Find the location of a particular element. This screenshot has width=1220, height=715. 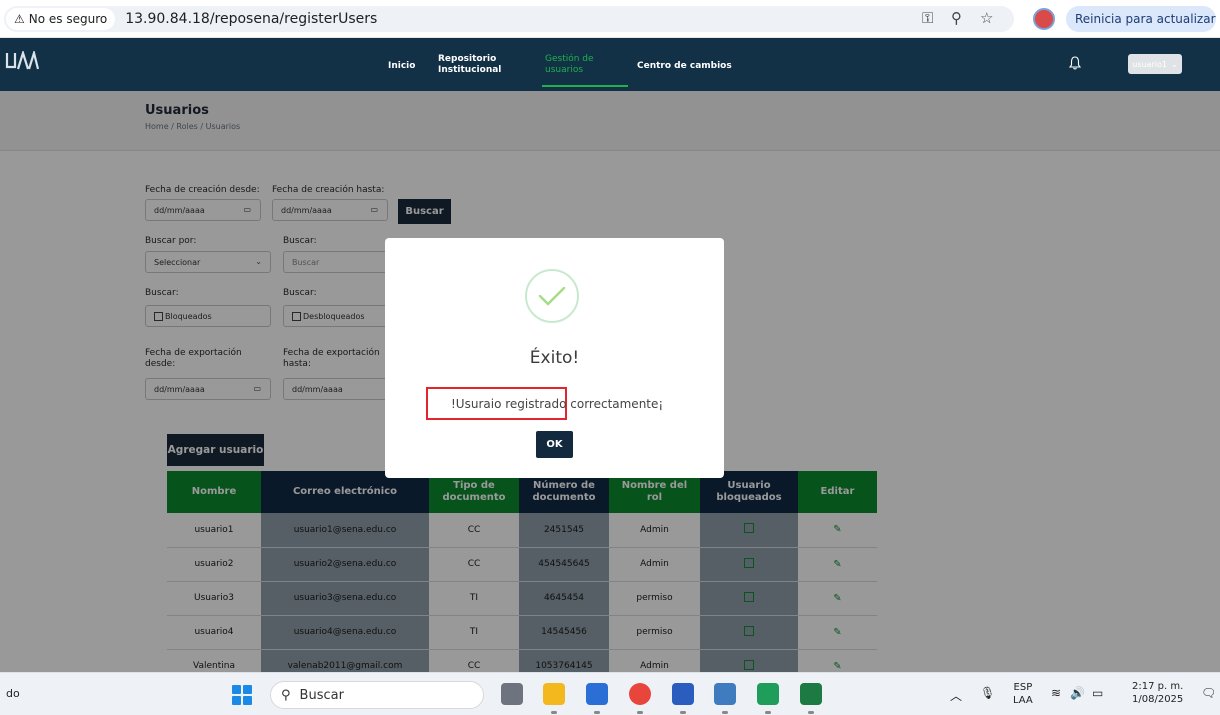

dialog-title: Éxito! is located at coordinates (554, 358).